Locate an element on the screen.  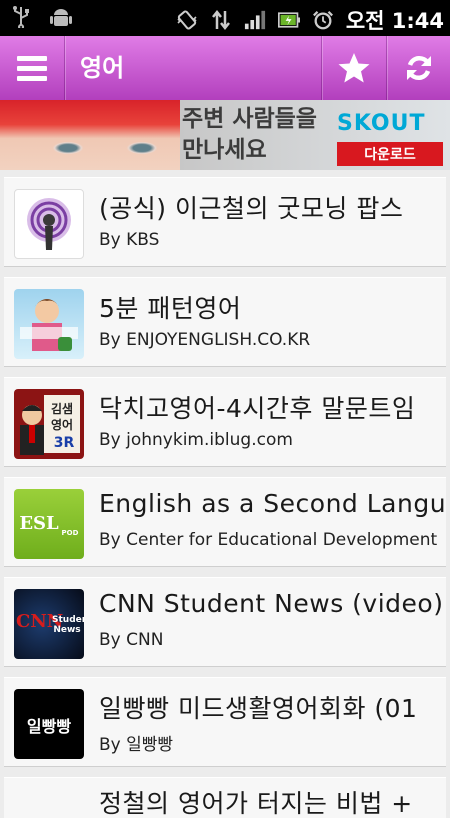
thumbnail-caption: 김샘 영어 is located at coordinates (62, 417).